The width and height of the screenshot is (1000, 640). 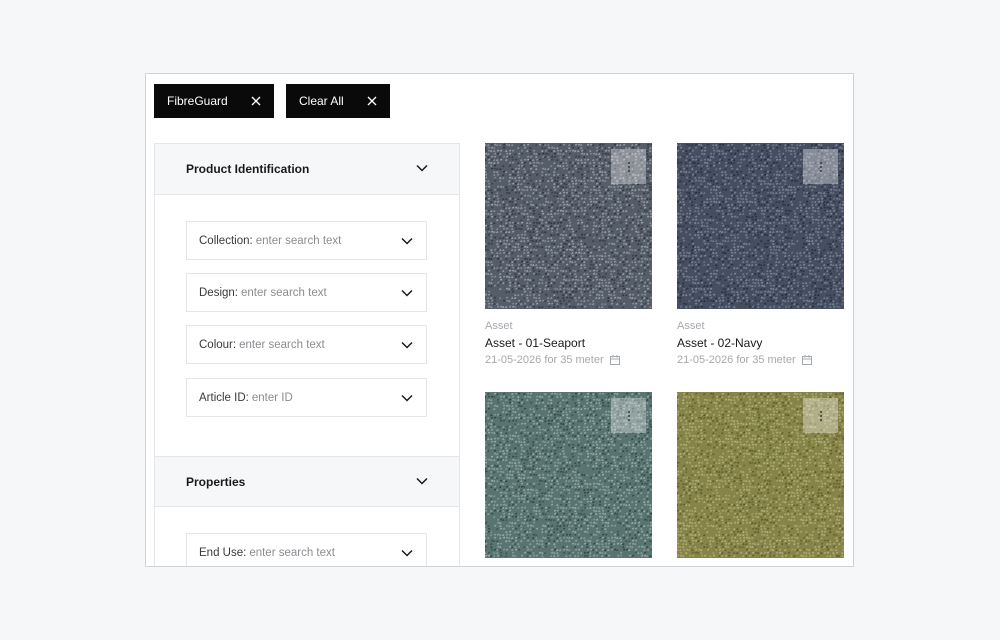 I want to click on field-label: Article ID:, so click(x=224, y=397).